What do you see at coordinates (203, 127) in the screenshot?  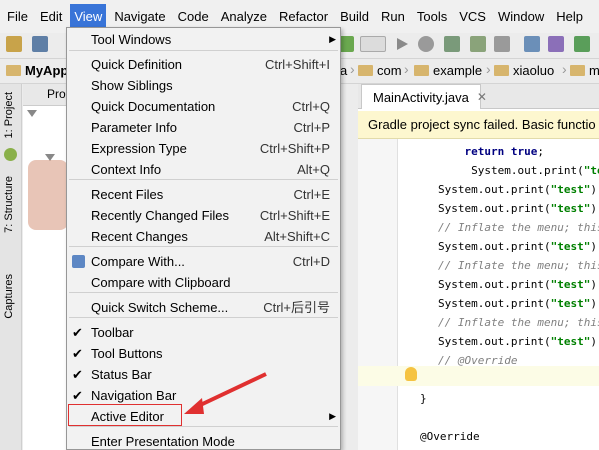 I see `menu-item-parameter-info: Parameter Info Ctrl+P` at bounding box center [203, 127].